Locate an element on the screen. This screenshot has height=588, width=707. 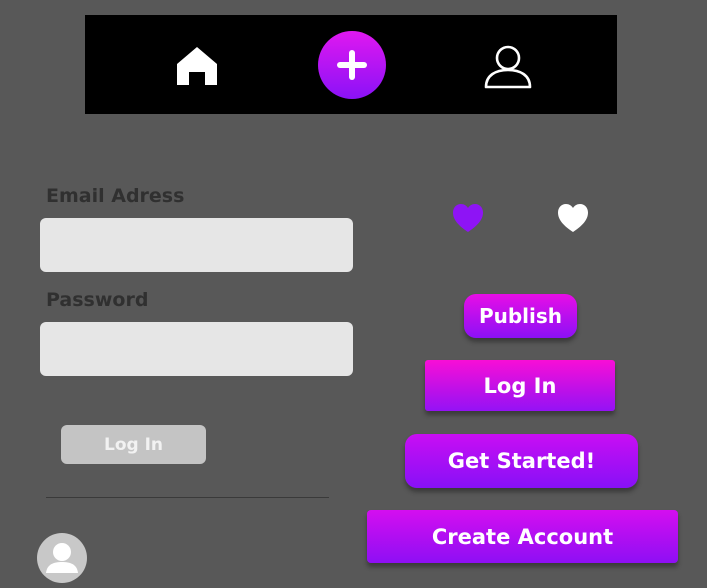
login-button-disabled: Log In is located at coordinates (133, 444).